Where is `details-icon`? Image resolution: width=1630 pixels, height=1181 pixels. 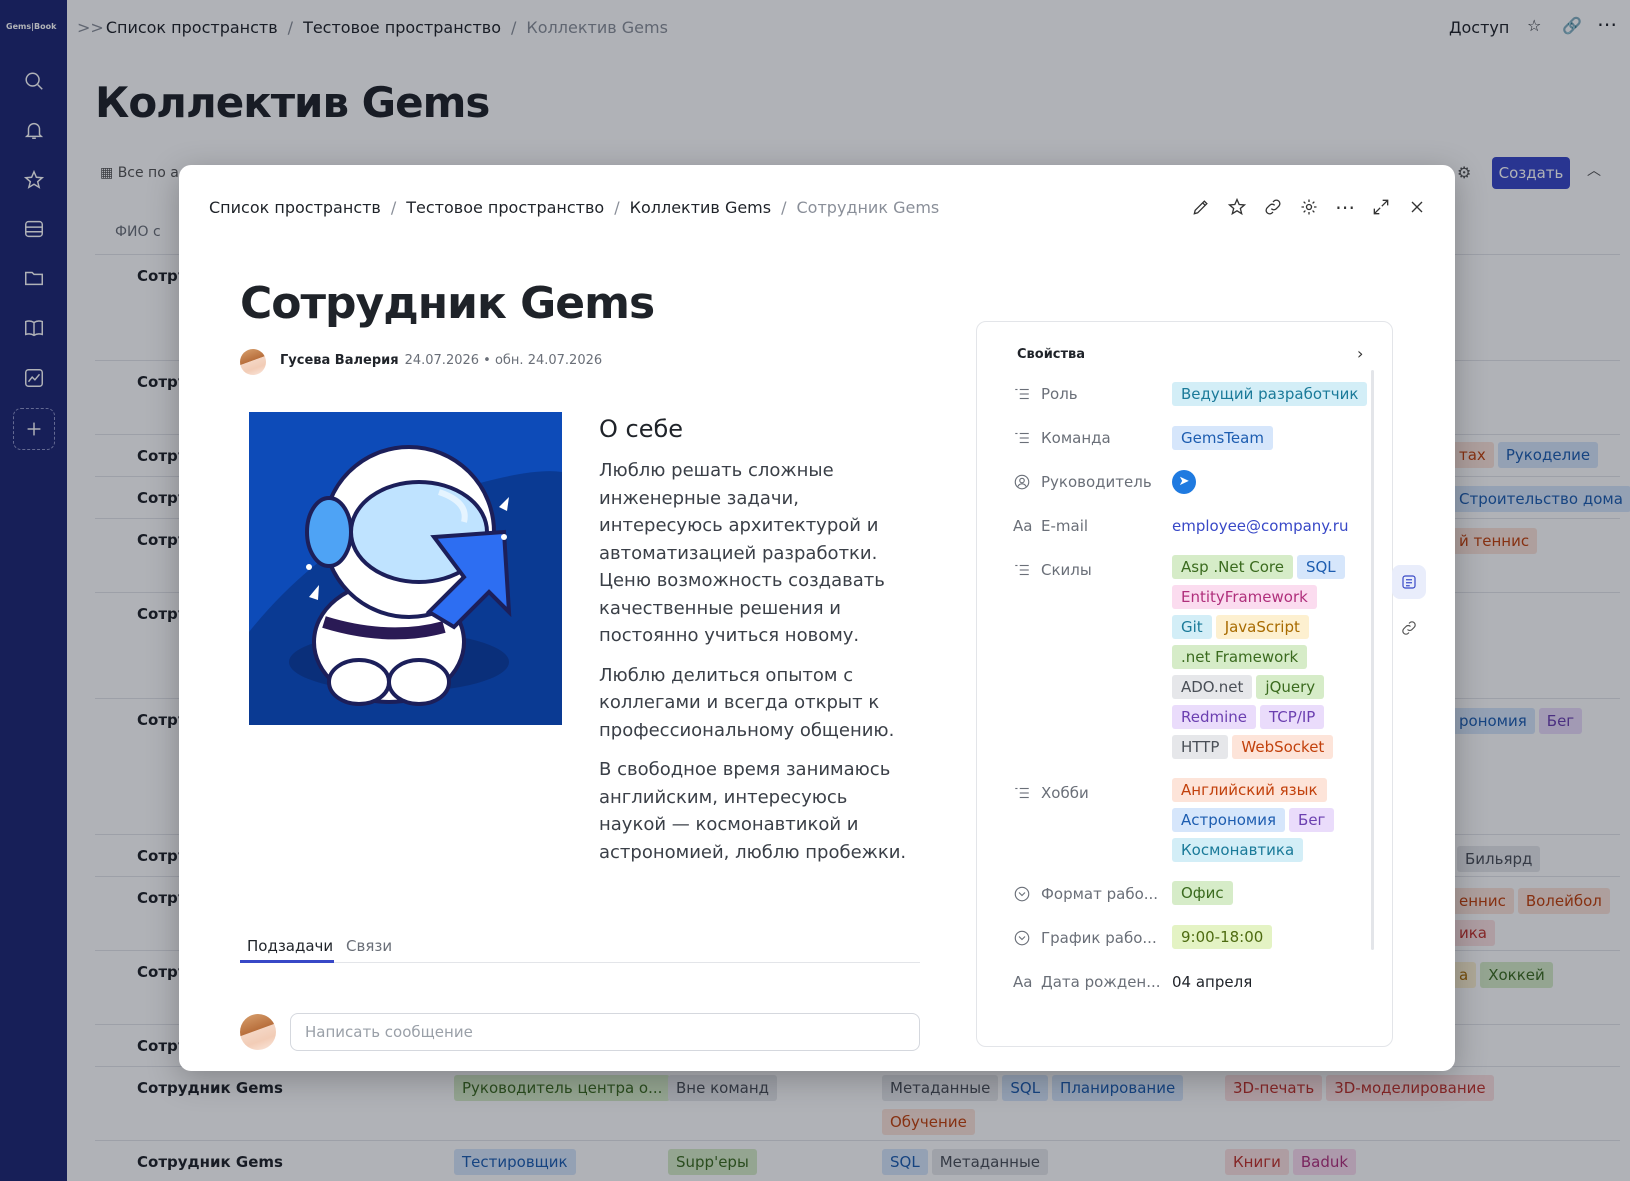
details-icon is located at coordinates (1409, 582).